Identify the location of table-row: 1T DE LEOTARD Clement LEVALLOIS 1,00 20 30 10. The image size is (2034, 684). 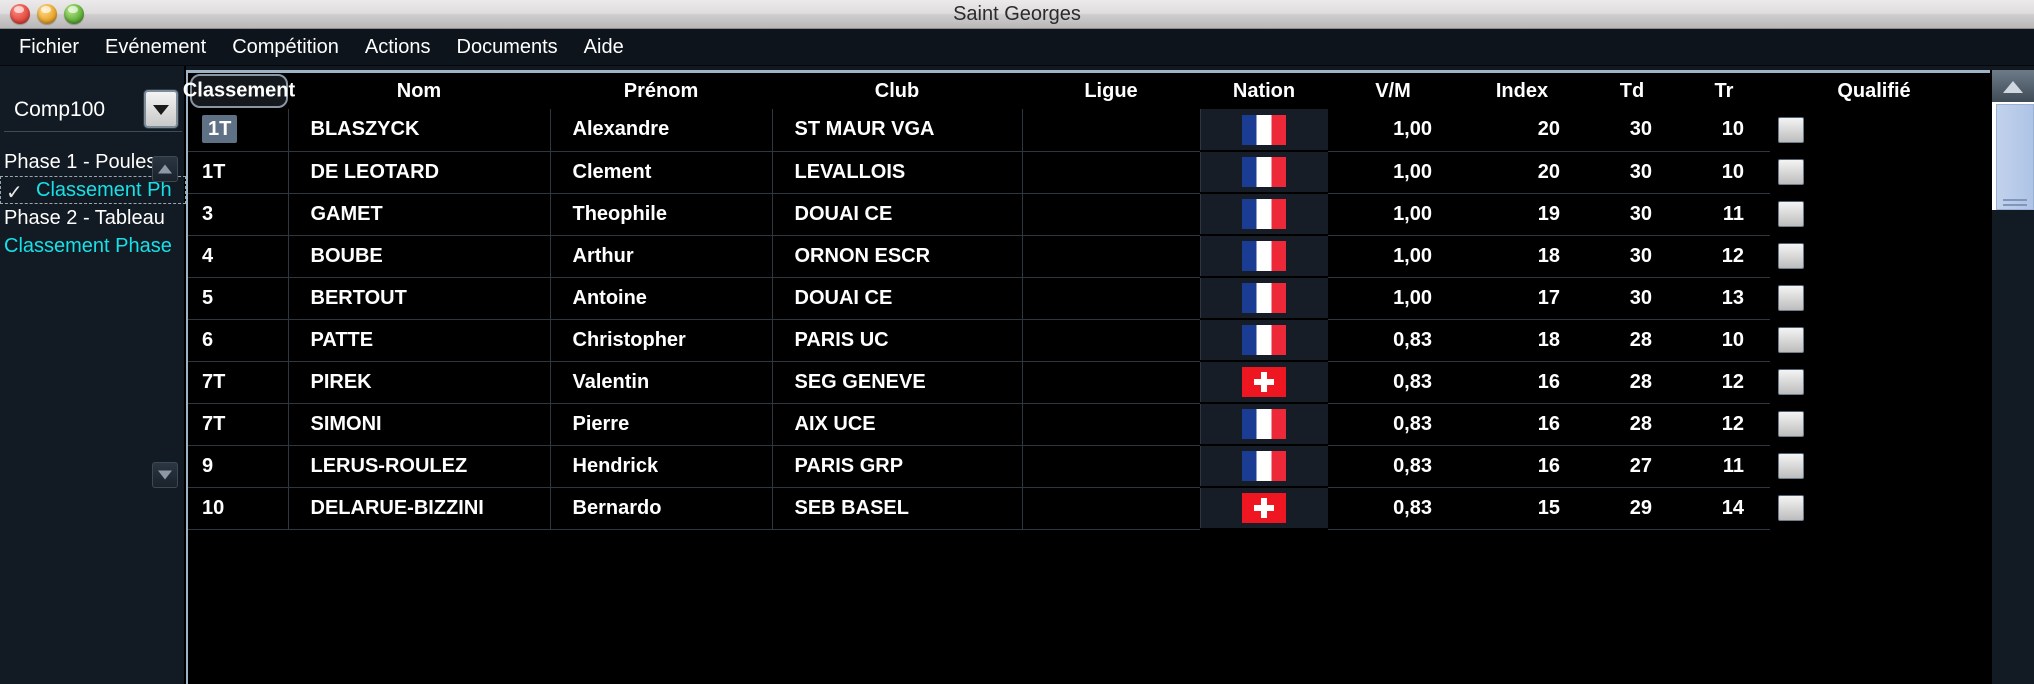
(1083, 172).